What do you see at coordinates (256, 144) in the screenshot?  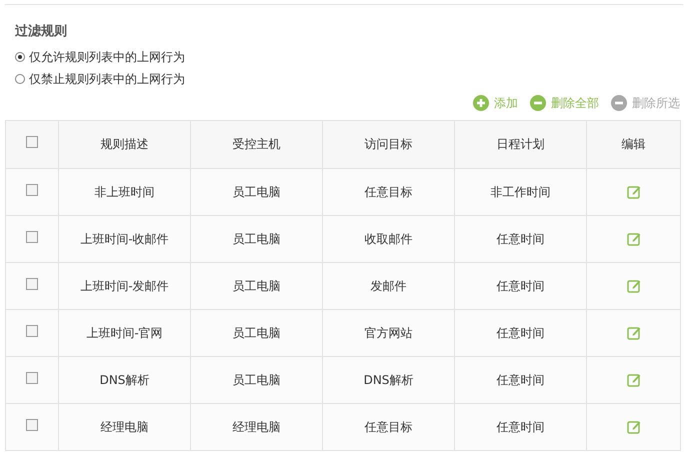 I see `column-header: 受控主机` at bounding box center [256, 144].